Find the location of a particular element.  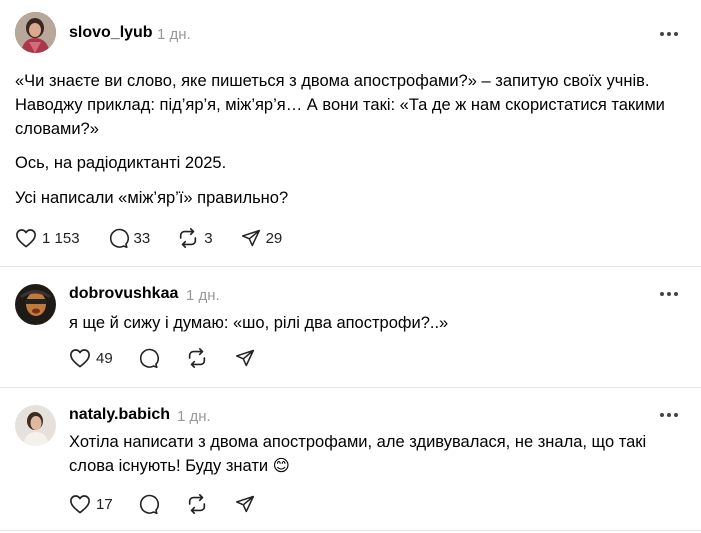

like-button: 1 153 is located at coordinates (47, 238).